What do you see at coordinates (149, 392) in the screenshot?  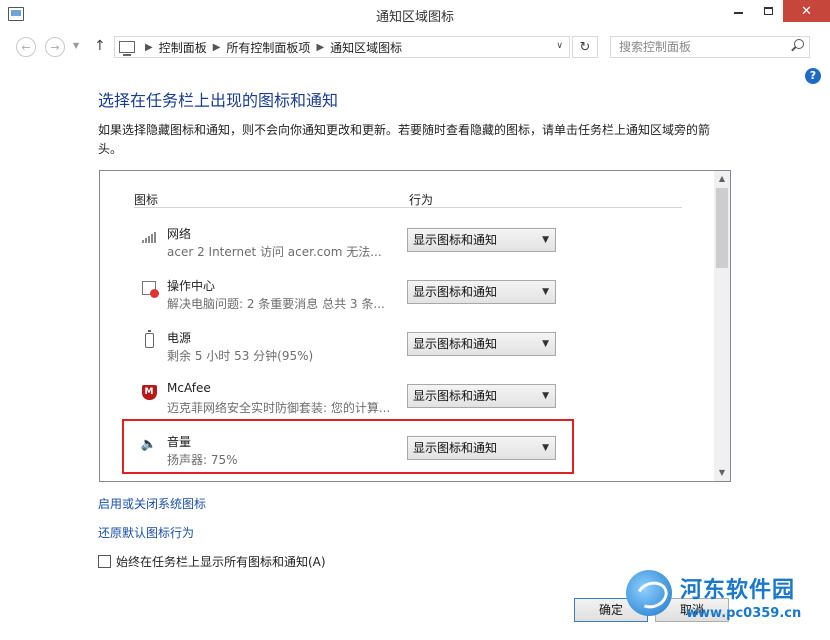 I see `mcafee-icon: M` at bounding box center [149, 392].